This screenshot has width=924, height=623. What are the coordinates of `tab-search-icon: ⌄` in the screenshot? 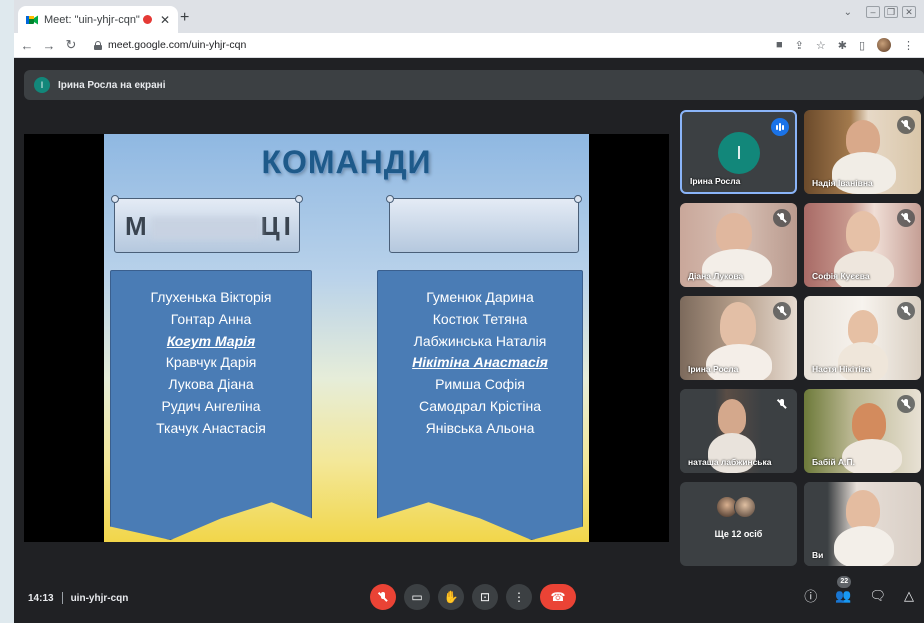 It's located at (848, 12).